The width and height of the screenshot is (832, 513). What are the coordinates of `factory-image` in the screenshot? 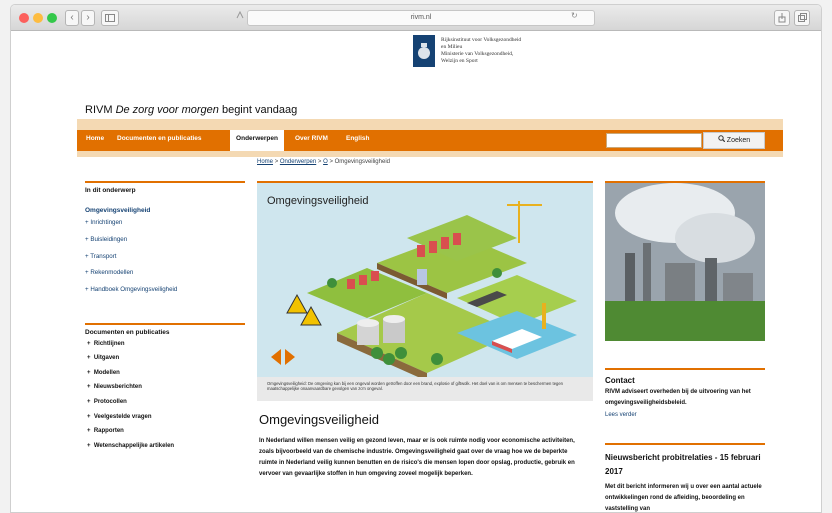 It's located at (685, 262).